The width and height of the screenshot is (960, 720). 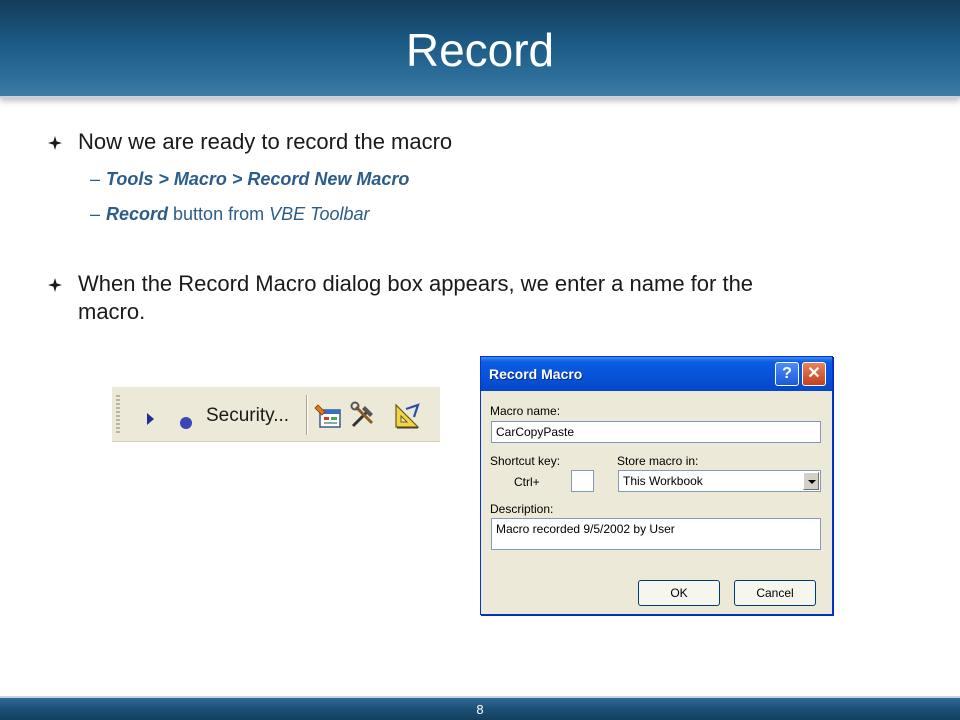 What do you see at coordinates (319, 214) in the screenshot?
I see `vbe-toolbar-word: VBE Toolbar` at bounding box center [319, 214].